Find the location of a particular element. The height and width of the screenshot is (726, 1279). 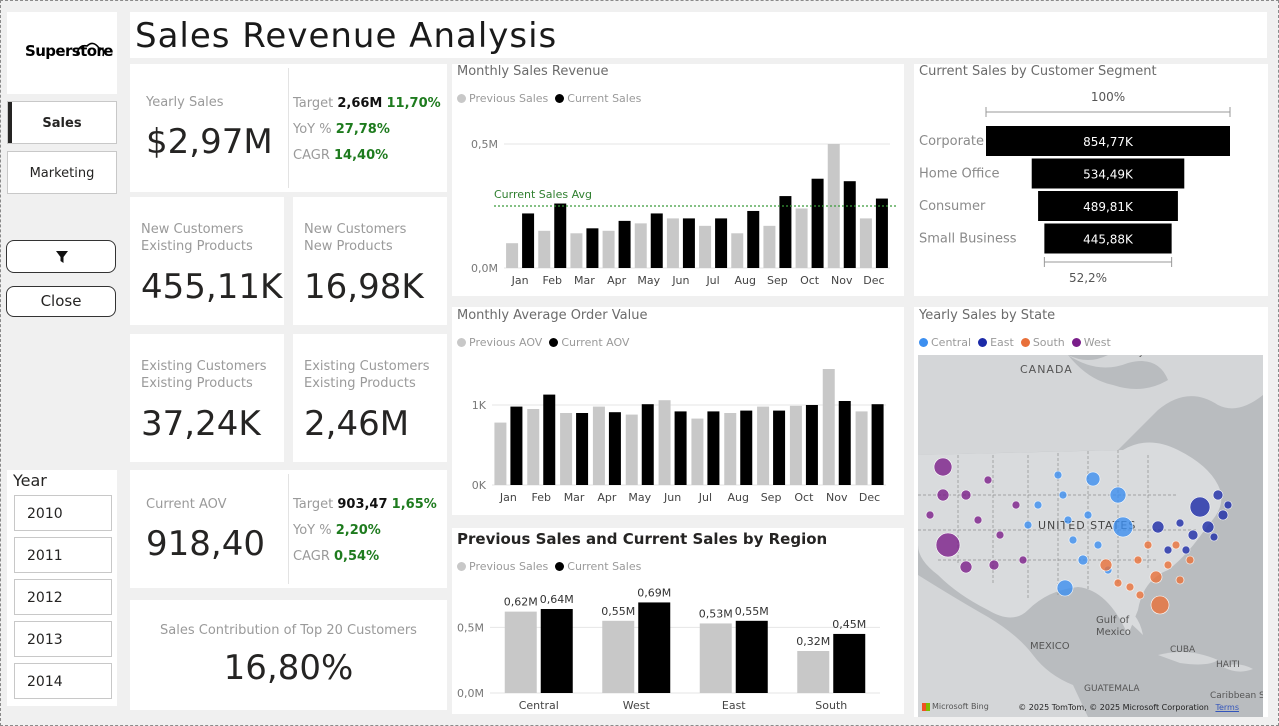

x-tick-label: May is located at coordinates (648, 280).